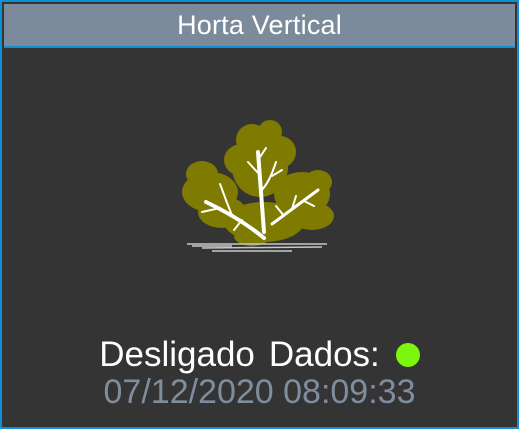  I want to click on title-bar: Horta Vertical, so click(259, 25).